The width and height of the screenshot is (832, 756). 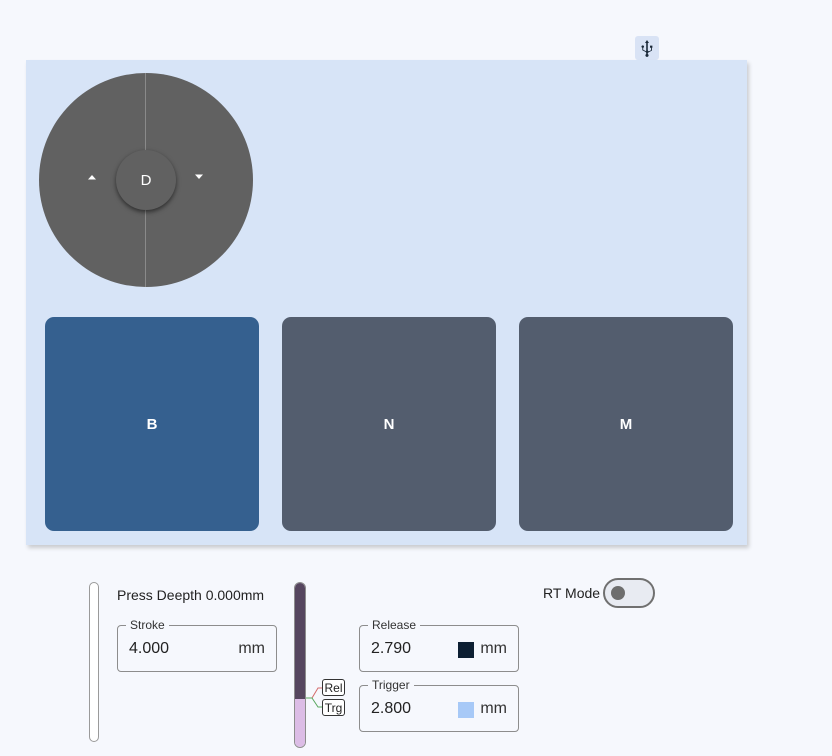 I want to click on release-unit: mm, so click(x=493, y=648).